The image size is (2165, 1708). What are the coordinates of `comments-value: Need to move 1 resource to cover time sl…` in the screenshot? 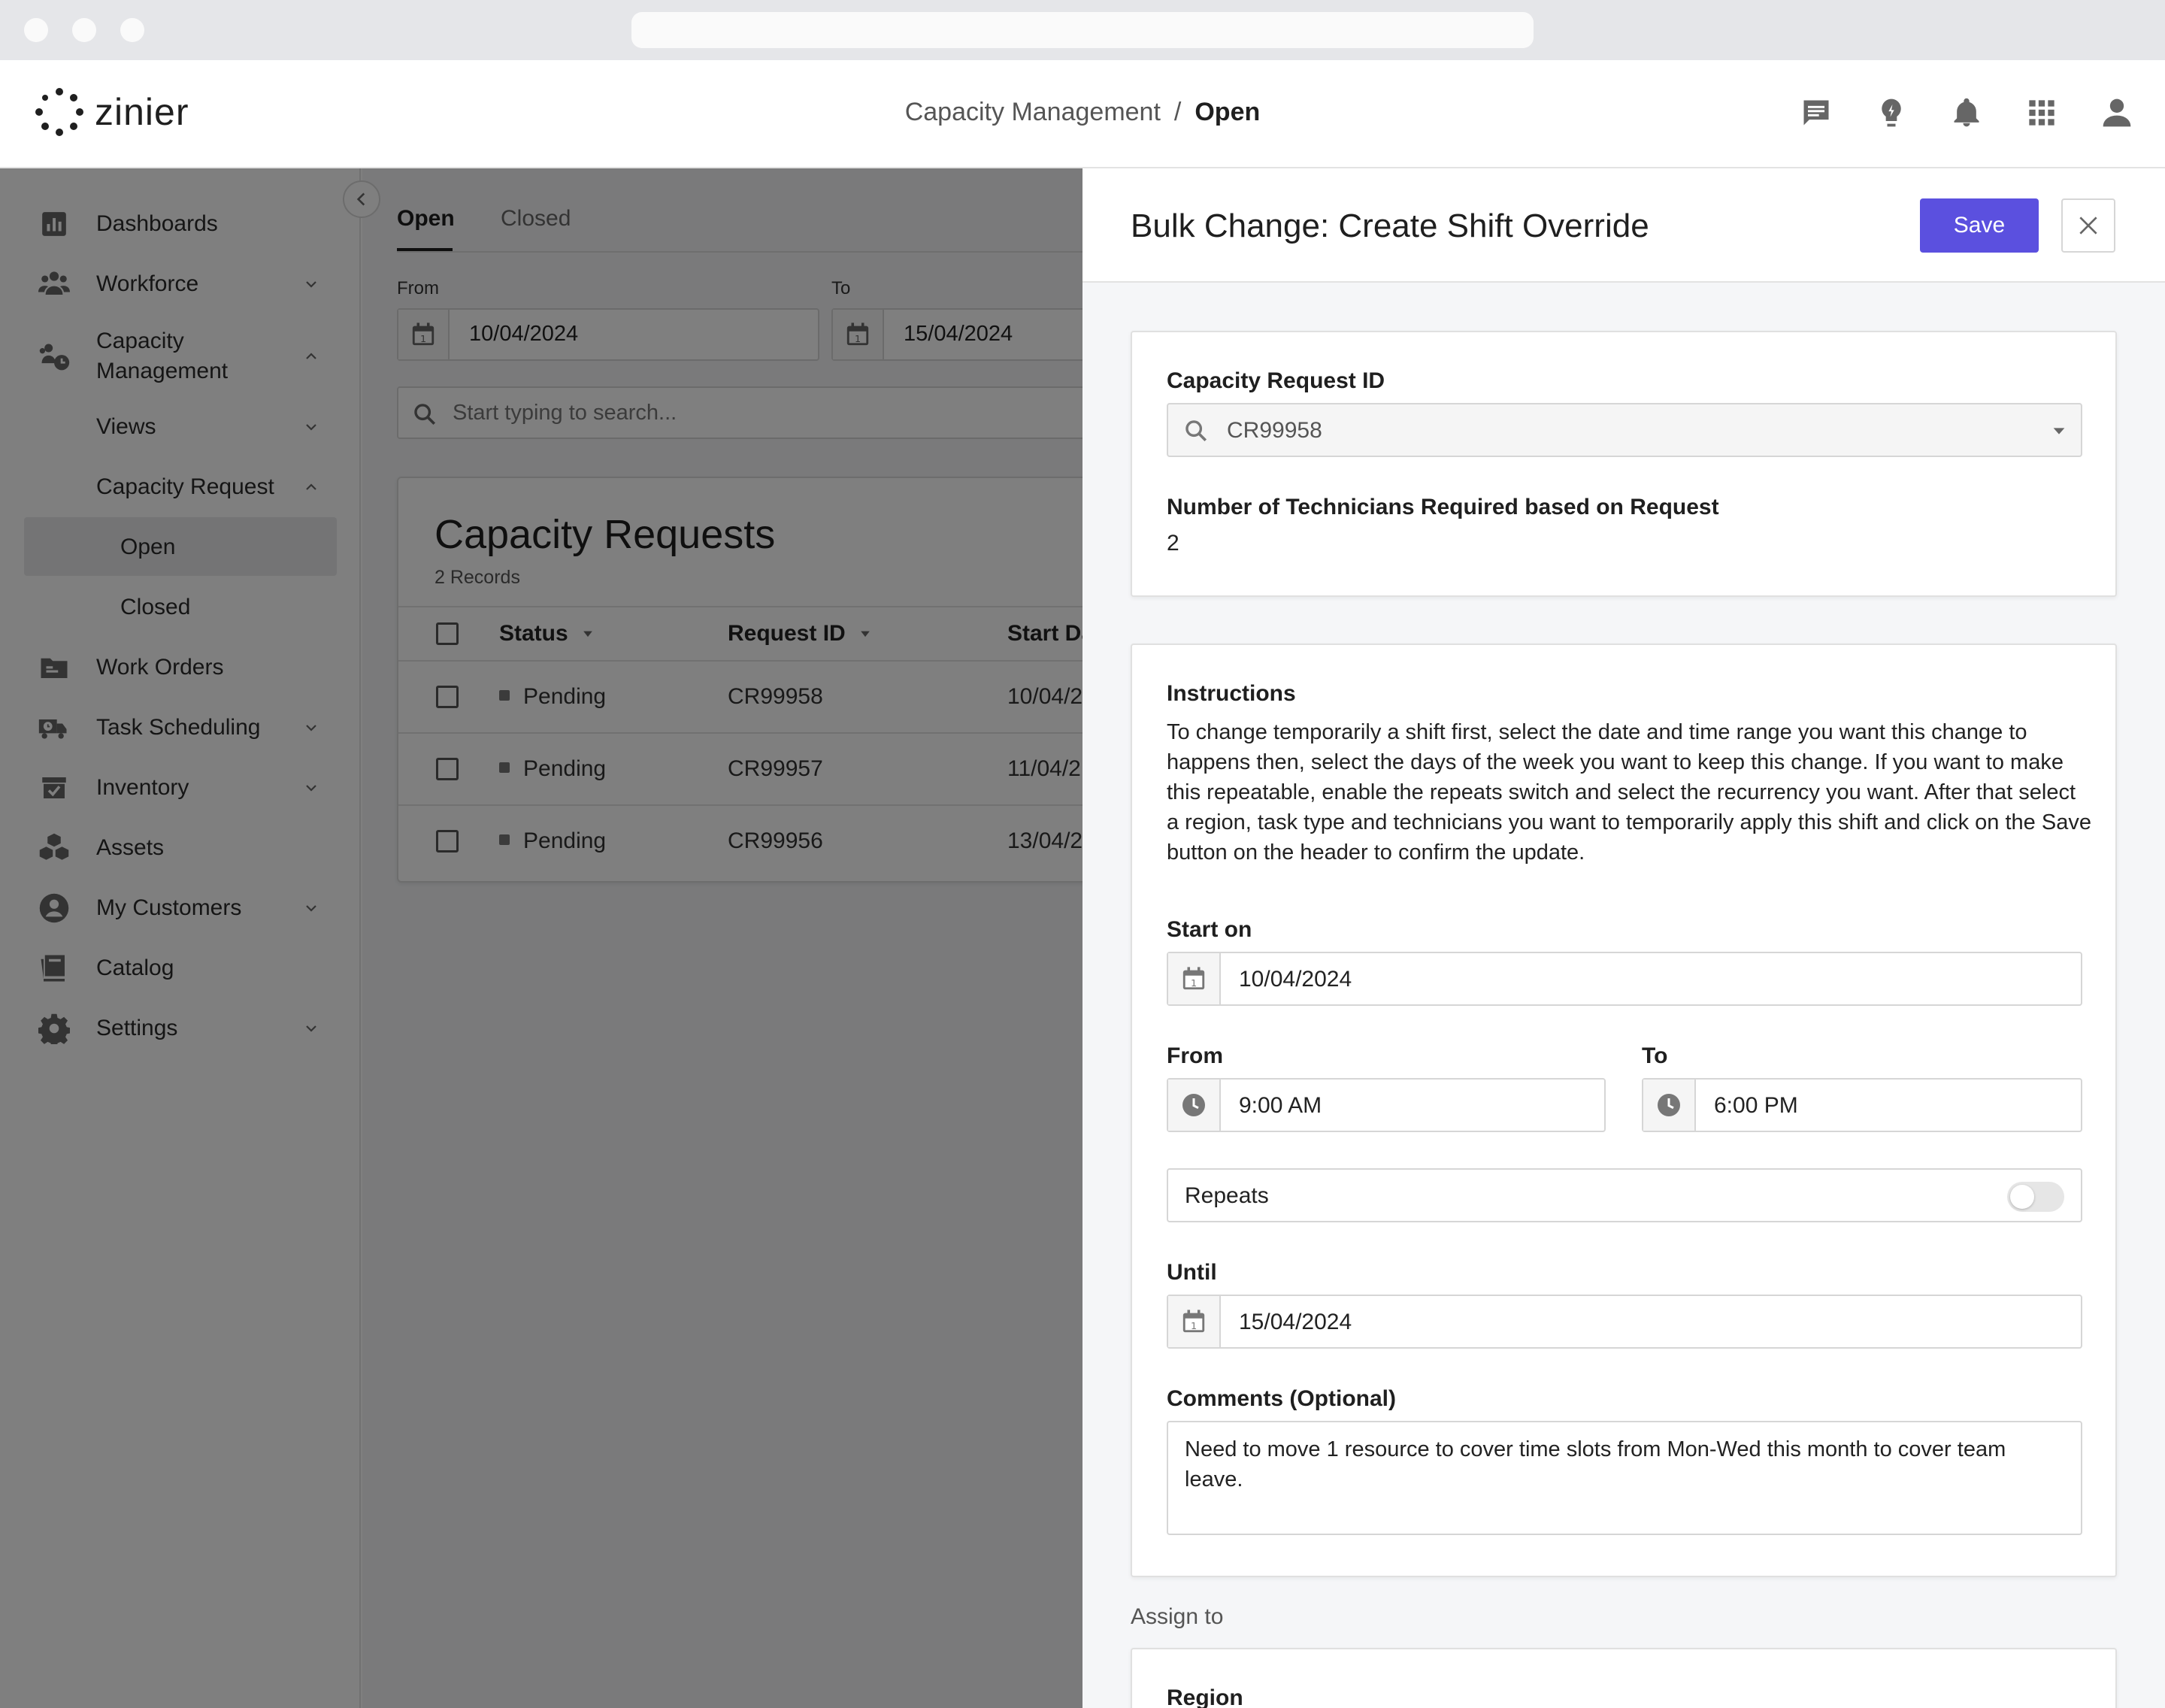 It's located at (1595, 1464).